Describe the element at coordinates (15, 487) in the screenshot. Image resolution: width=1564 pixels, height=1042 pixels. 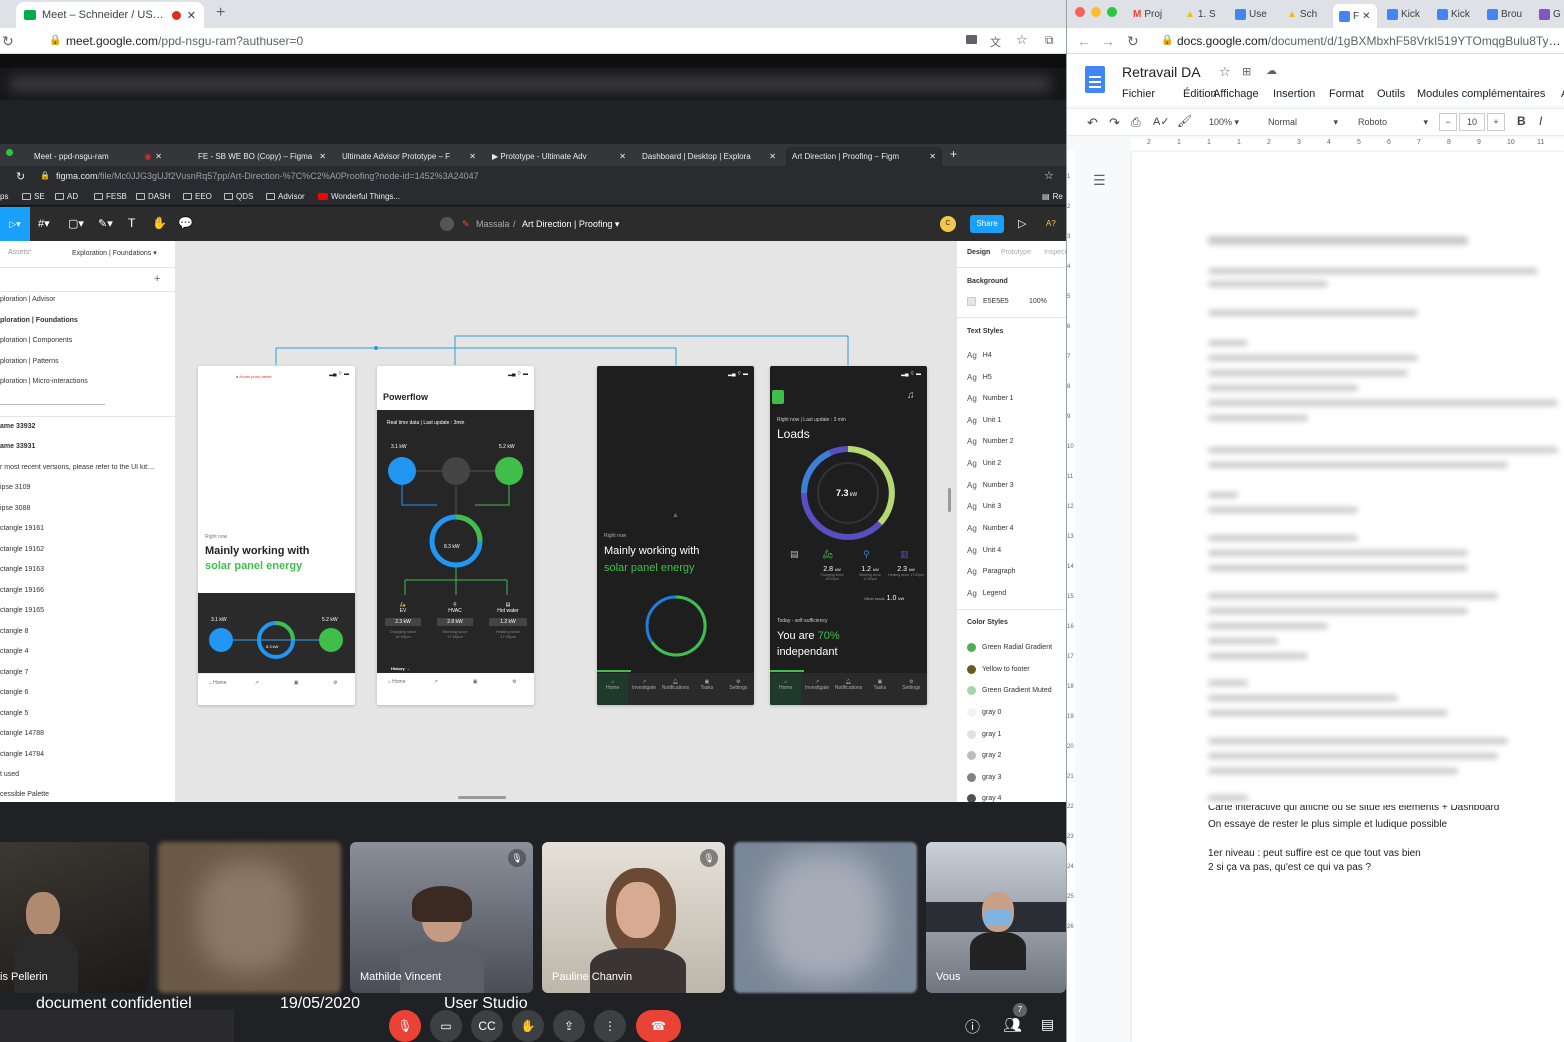
I see `layer-item: ipse 3109` at that location.